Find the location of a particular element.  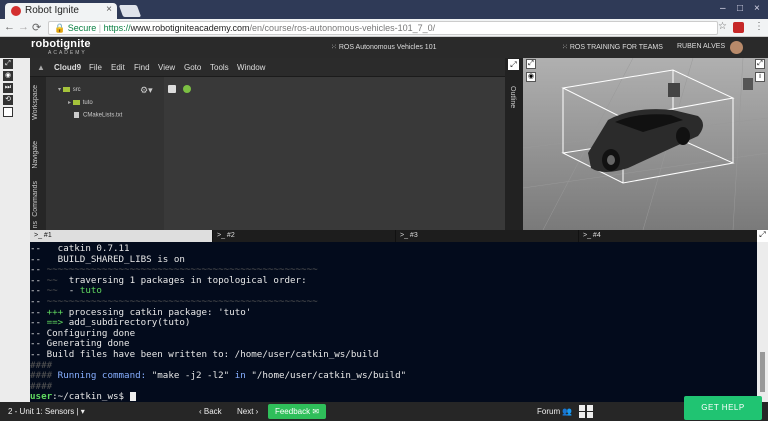

terminal-tabs: >_ #1 >_ #2 >_ #3 >_ #4 ⤢ is located at coordinates (399, 236).